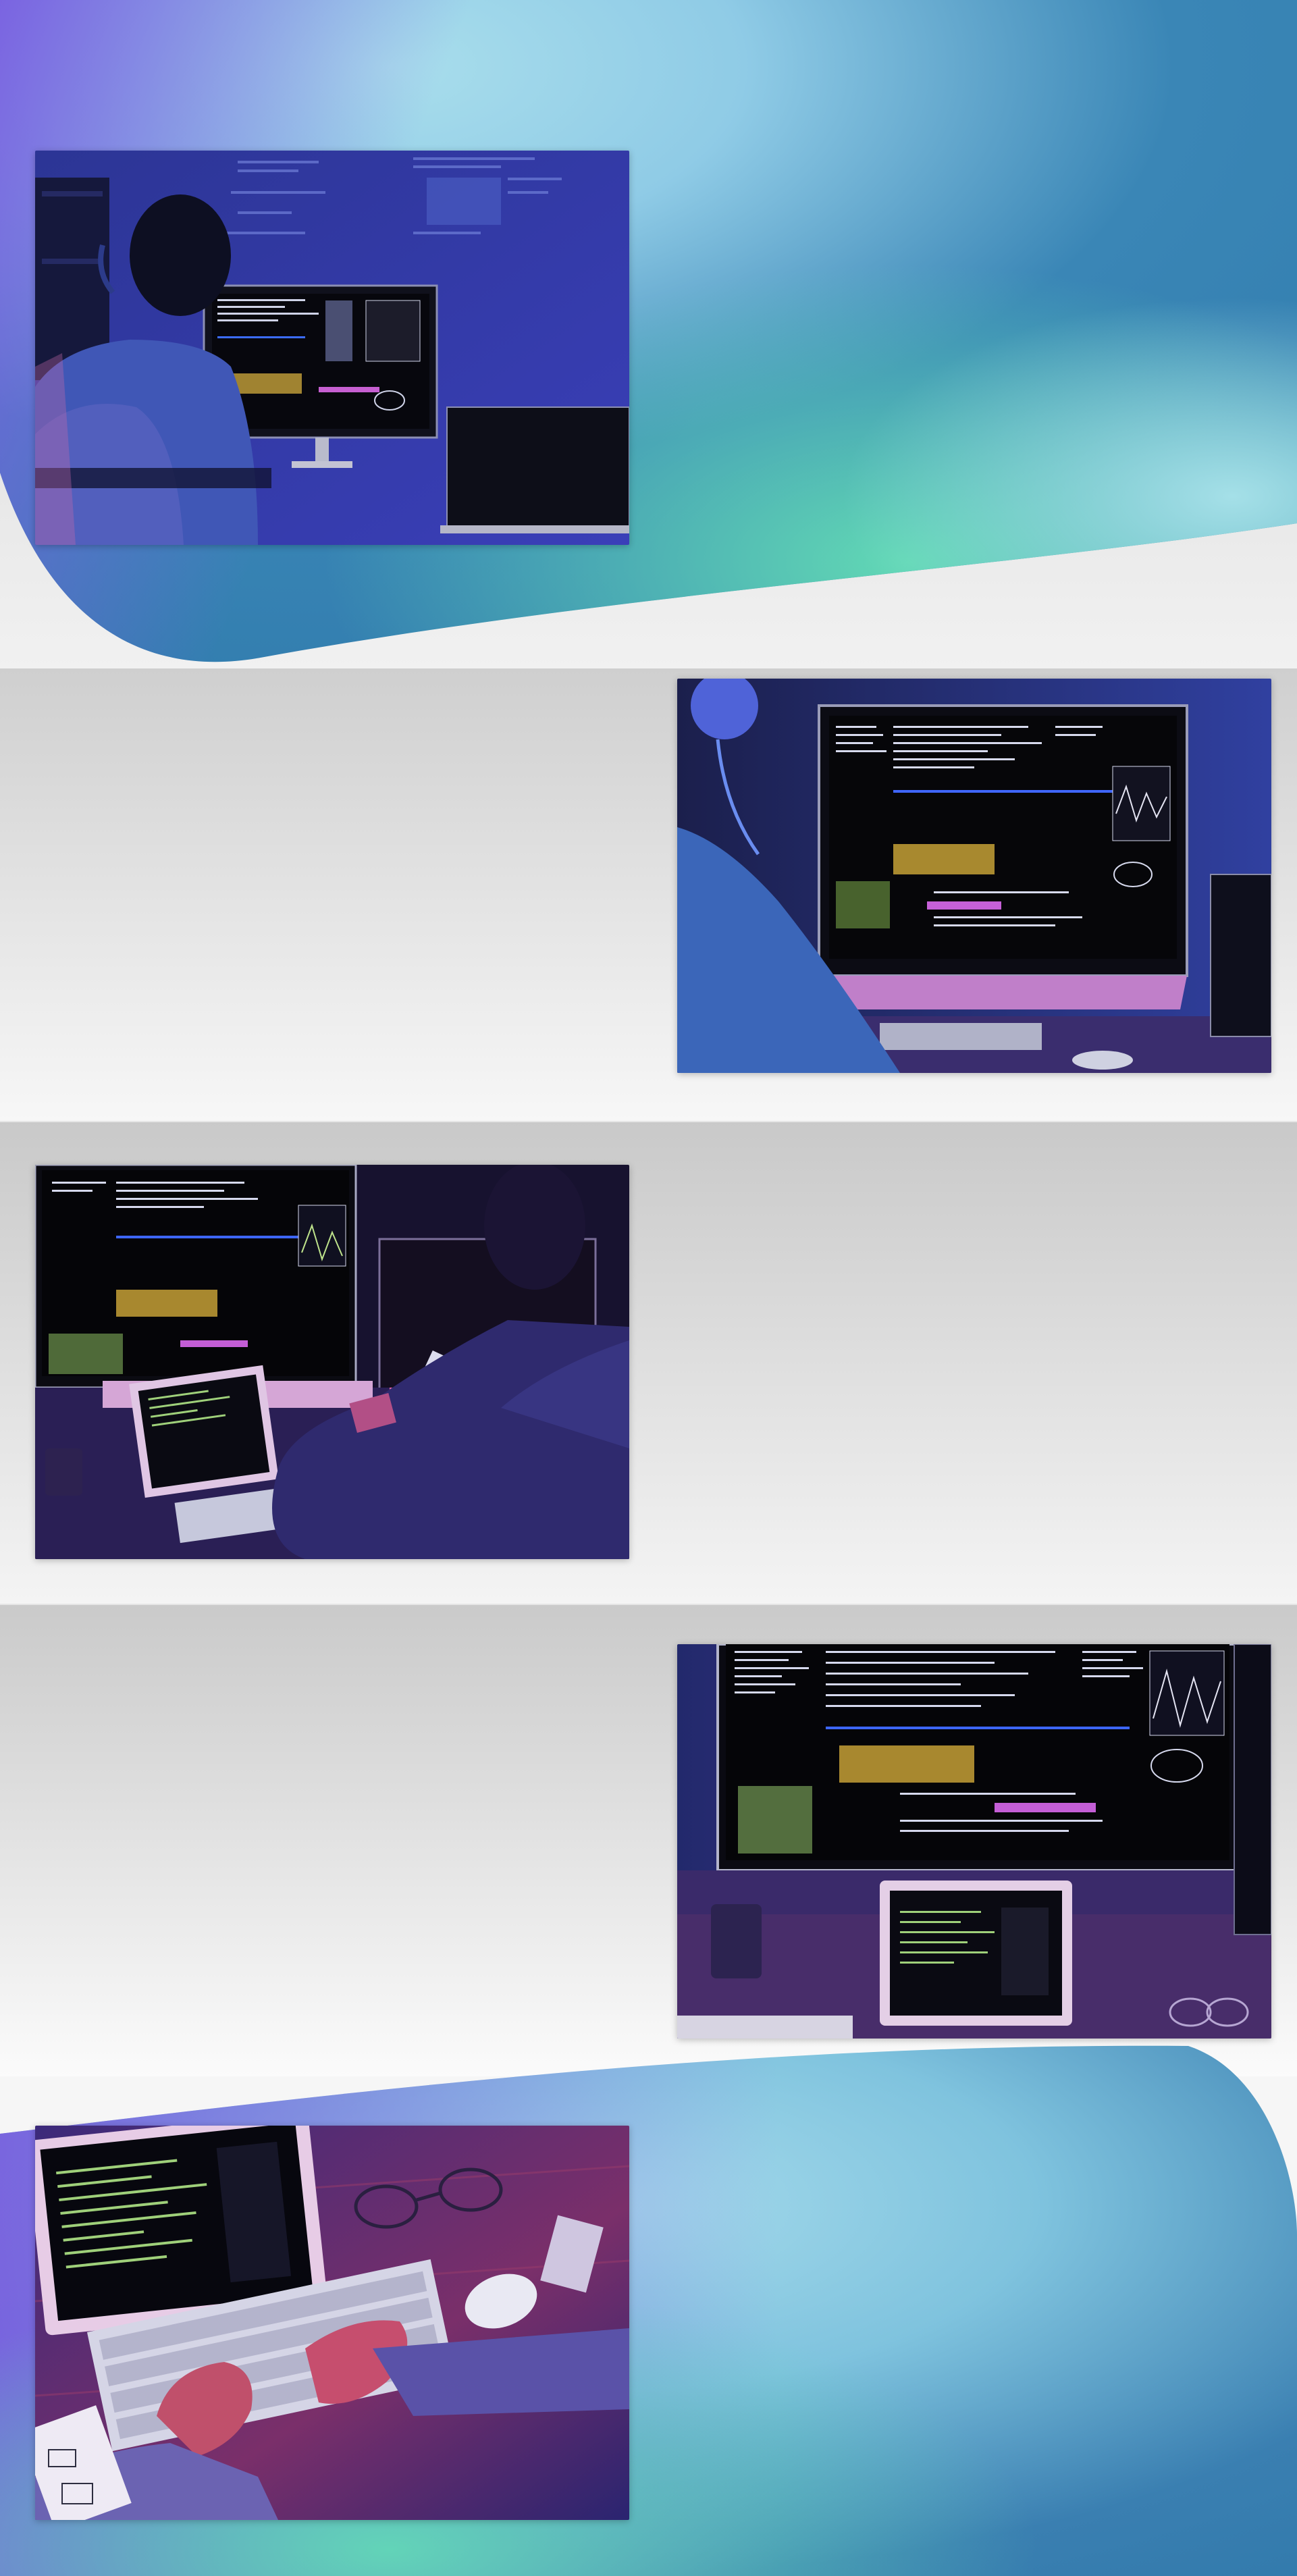 Image resolution: width=1297 pixels, height=2576 pixels. Describe the element at coordinates (332, 348) in the screenshot. I see `developer-at-monitor-photo` at that location.